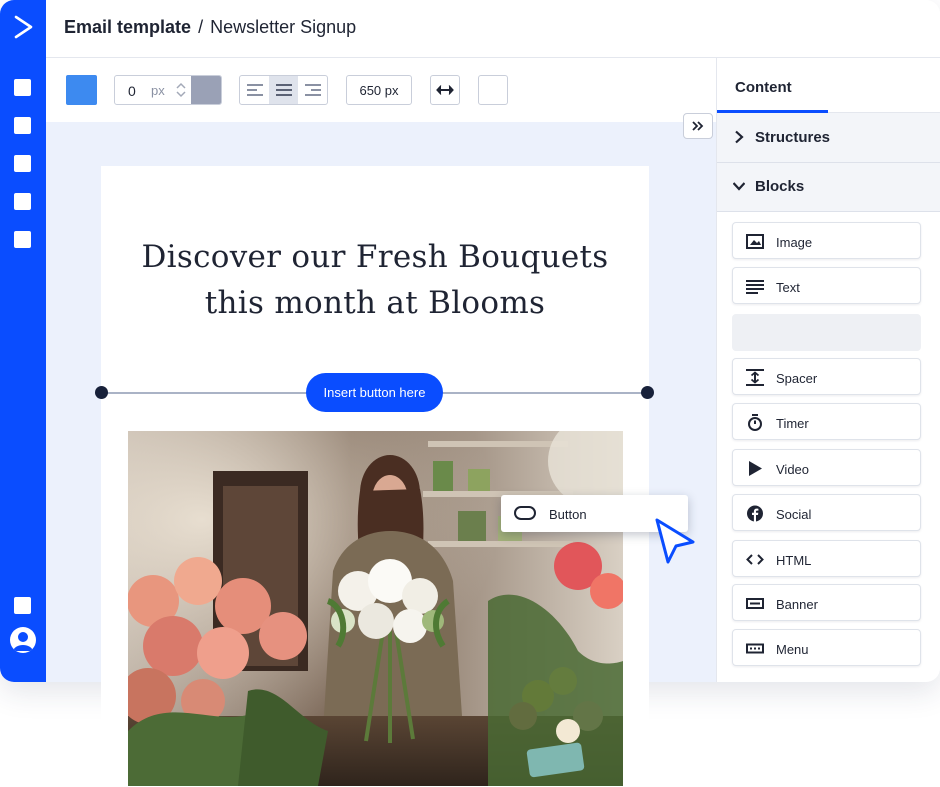 This screenshot has width=940, height=787. What do you see at coordinates (283, 27) in the screenshot?
I see `breadcrumb-current: Newsletter Signup` at bounding box center [283, 27].